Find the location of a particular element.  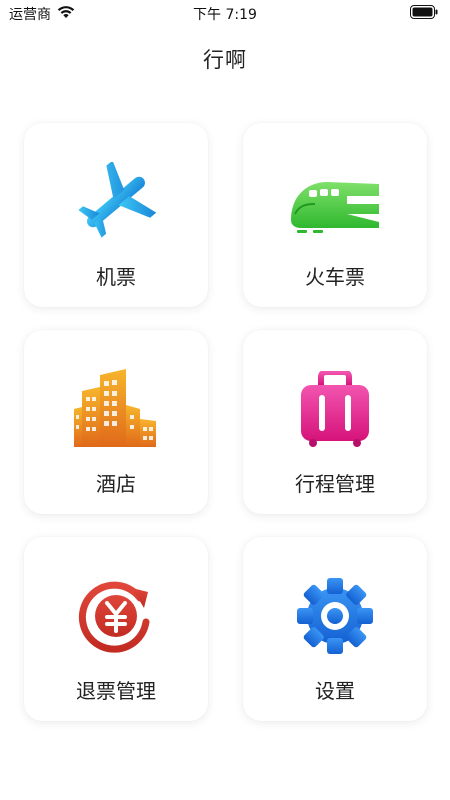

menu-tile-settings: 设置 is located at coordinates (335, 629).